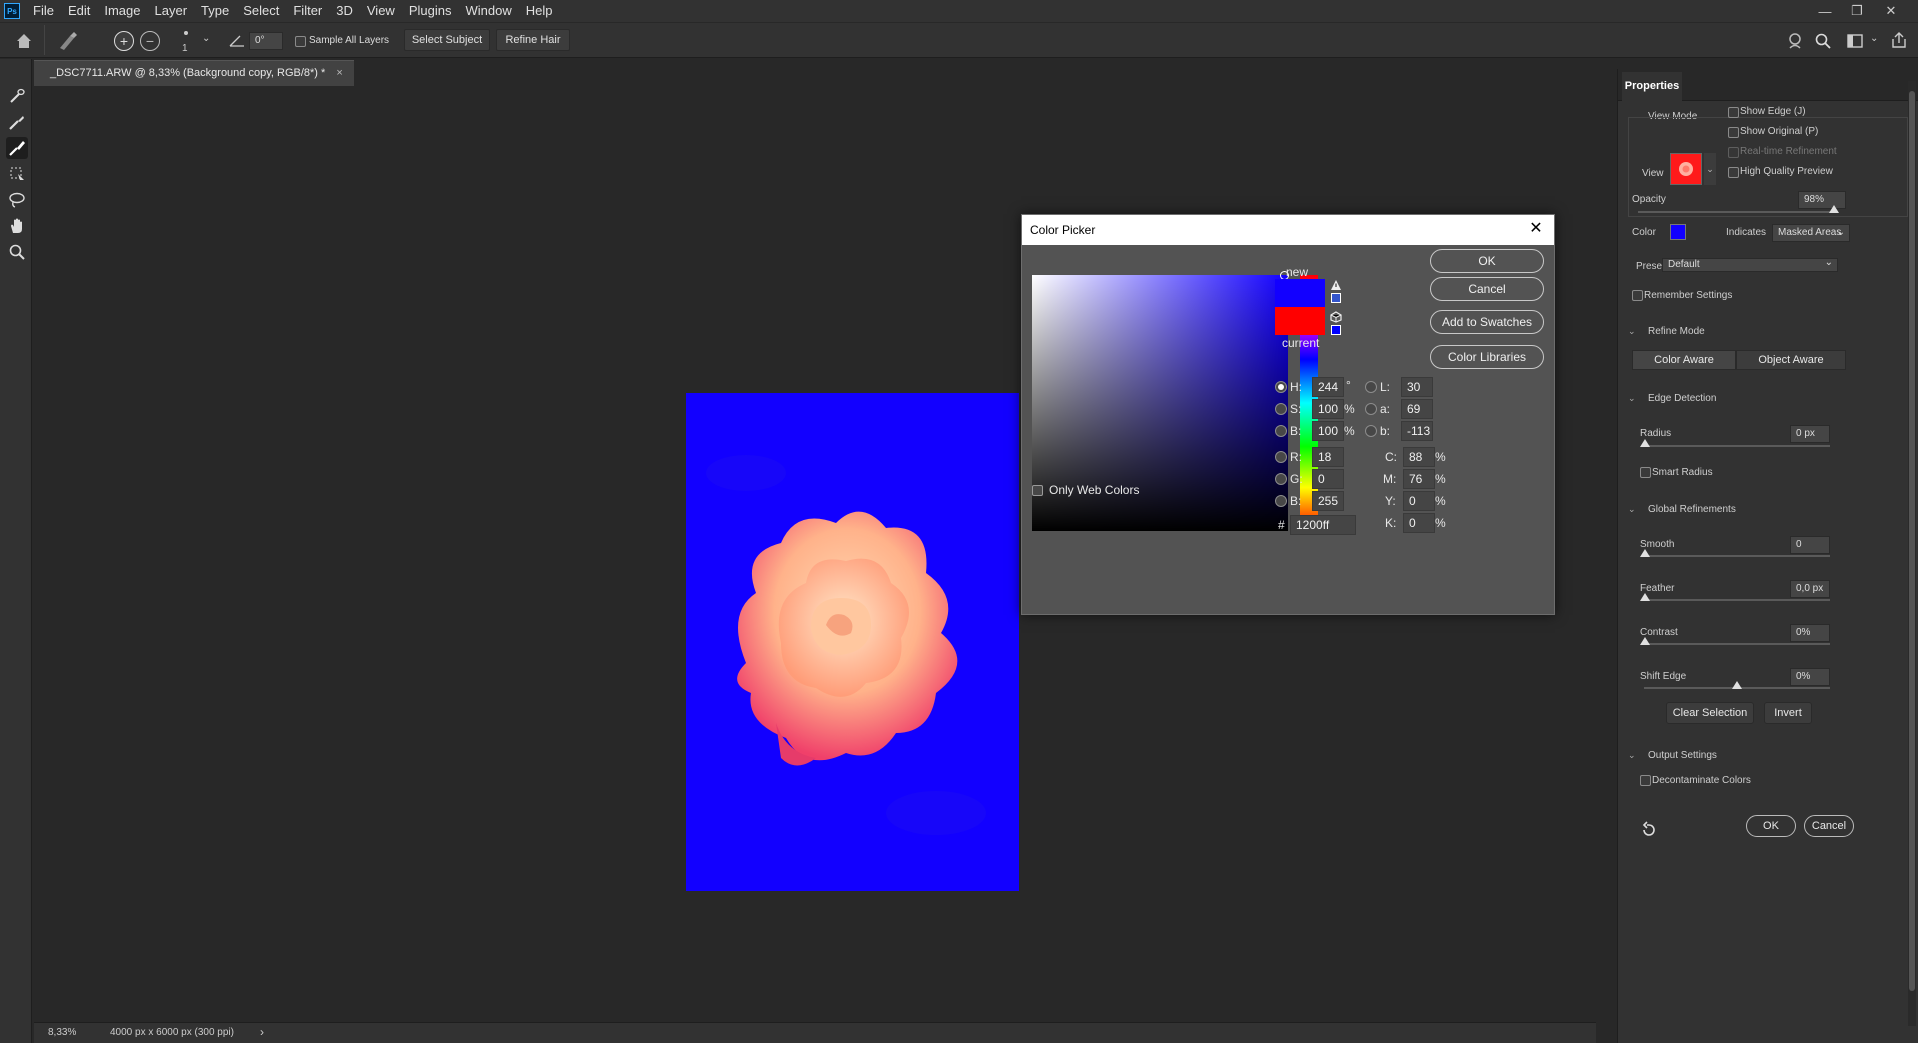 The height and width of the screenshot is (1043, 1918). I want to click on invert-button: Invert, so click(1788, 713).